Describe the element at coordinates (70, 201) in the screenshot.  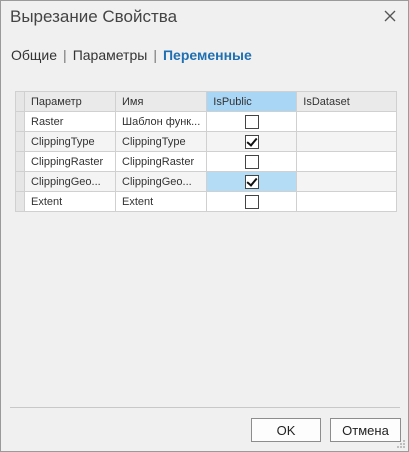
I see `cell-parameter: Extent` at that location.